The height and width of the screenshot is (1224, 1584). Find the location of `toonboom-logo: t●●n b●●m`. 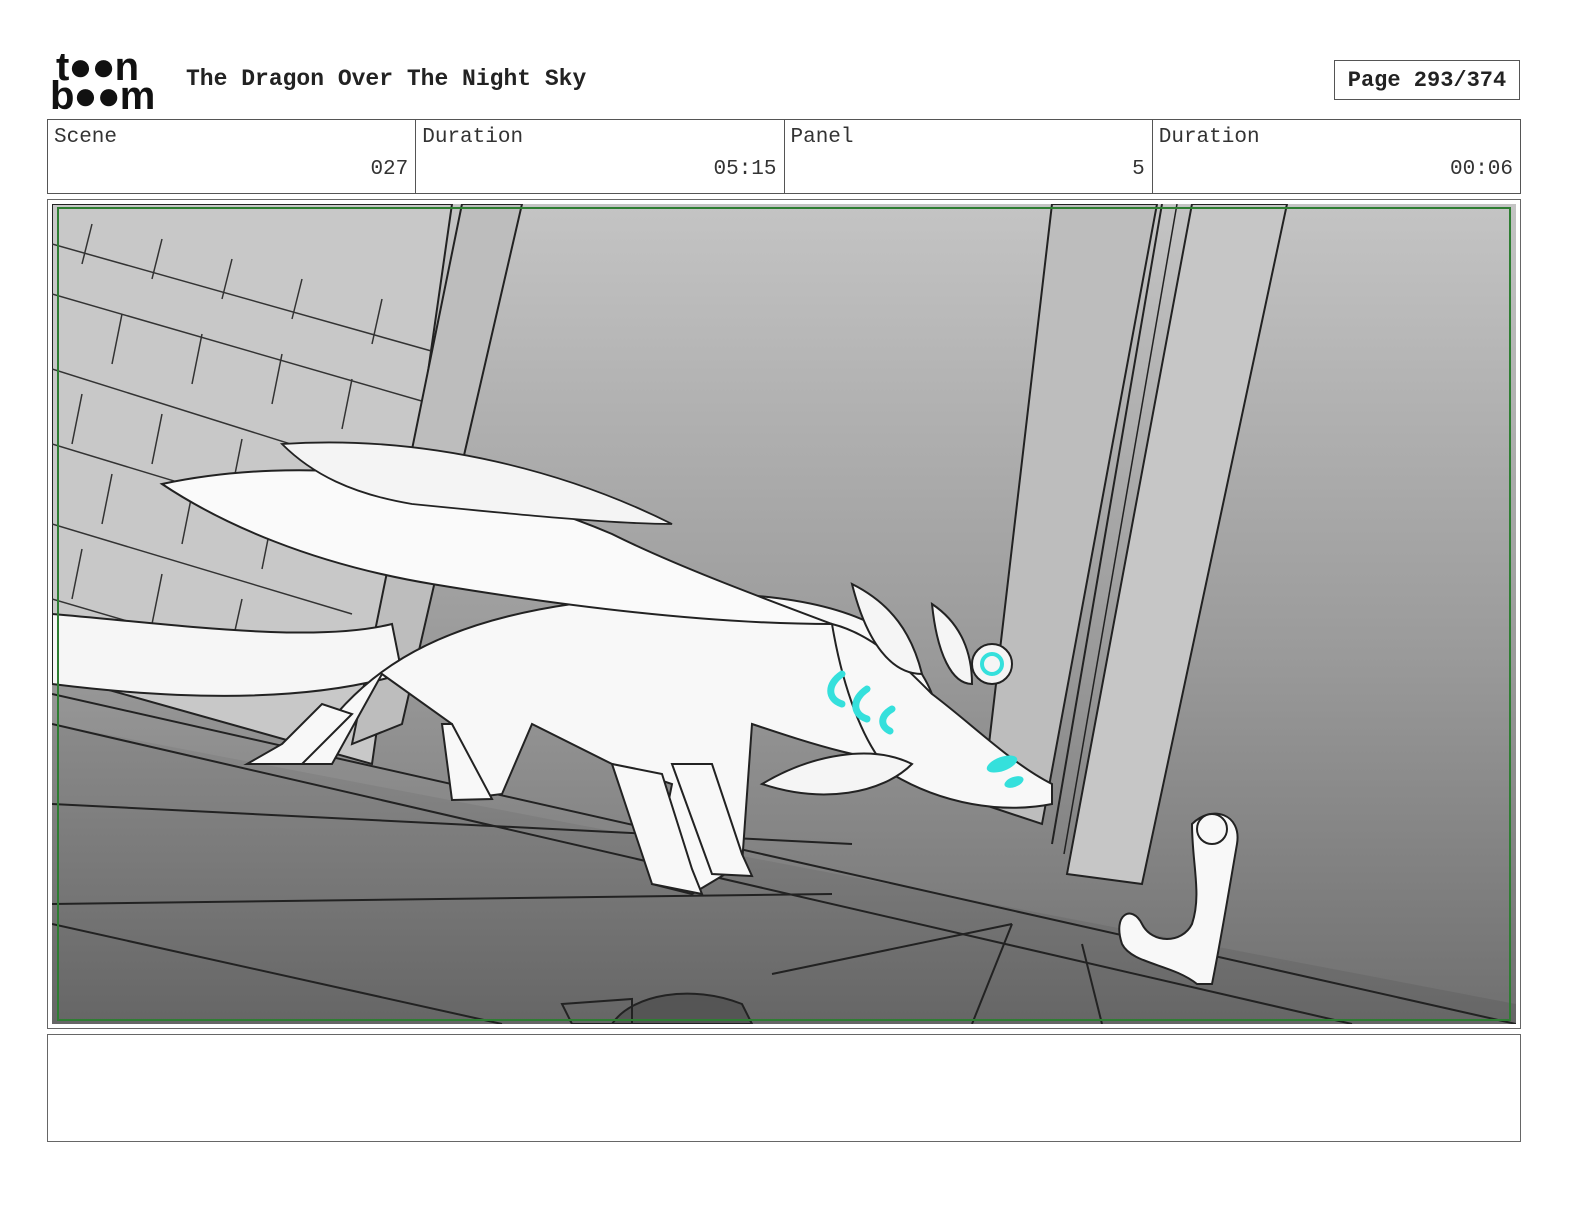

toonboom-logo: t●●n b●●m is located at coordinates (107, 82).